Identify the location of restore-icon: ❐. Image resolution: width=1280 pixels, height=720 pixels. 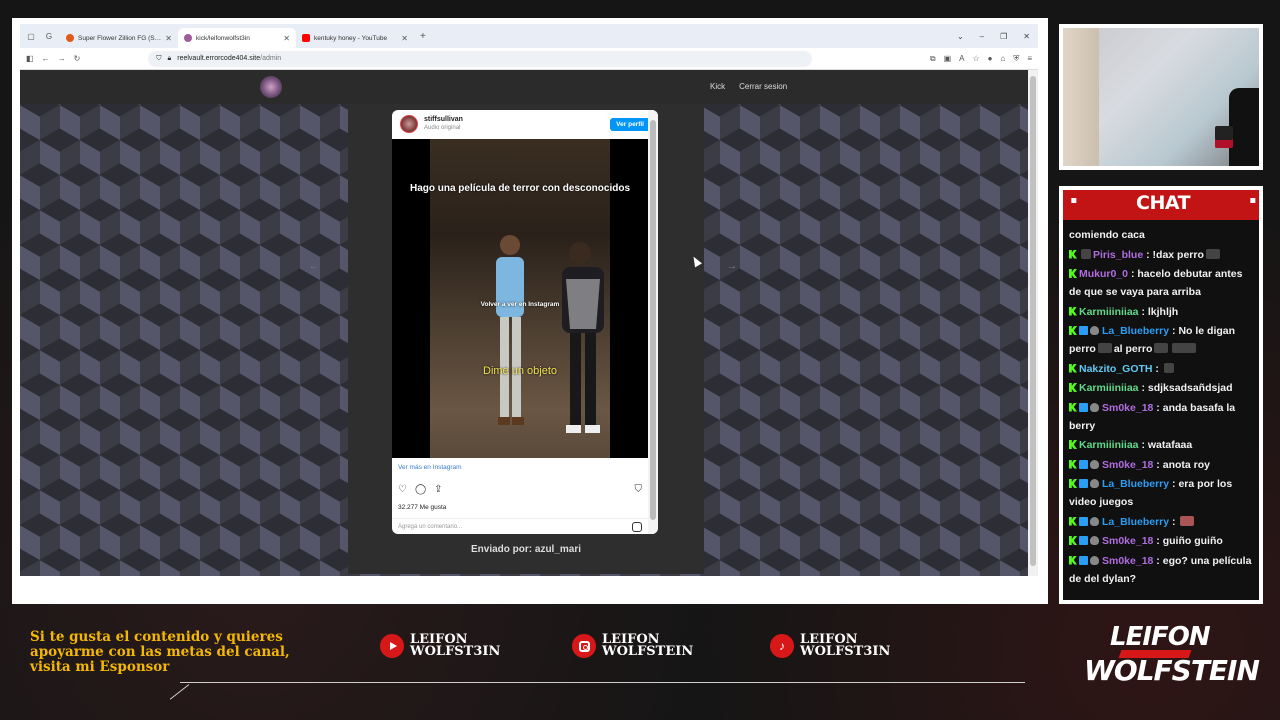
(1003, 36).